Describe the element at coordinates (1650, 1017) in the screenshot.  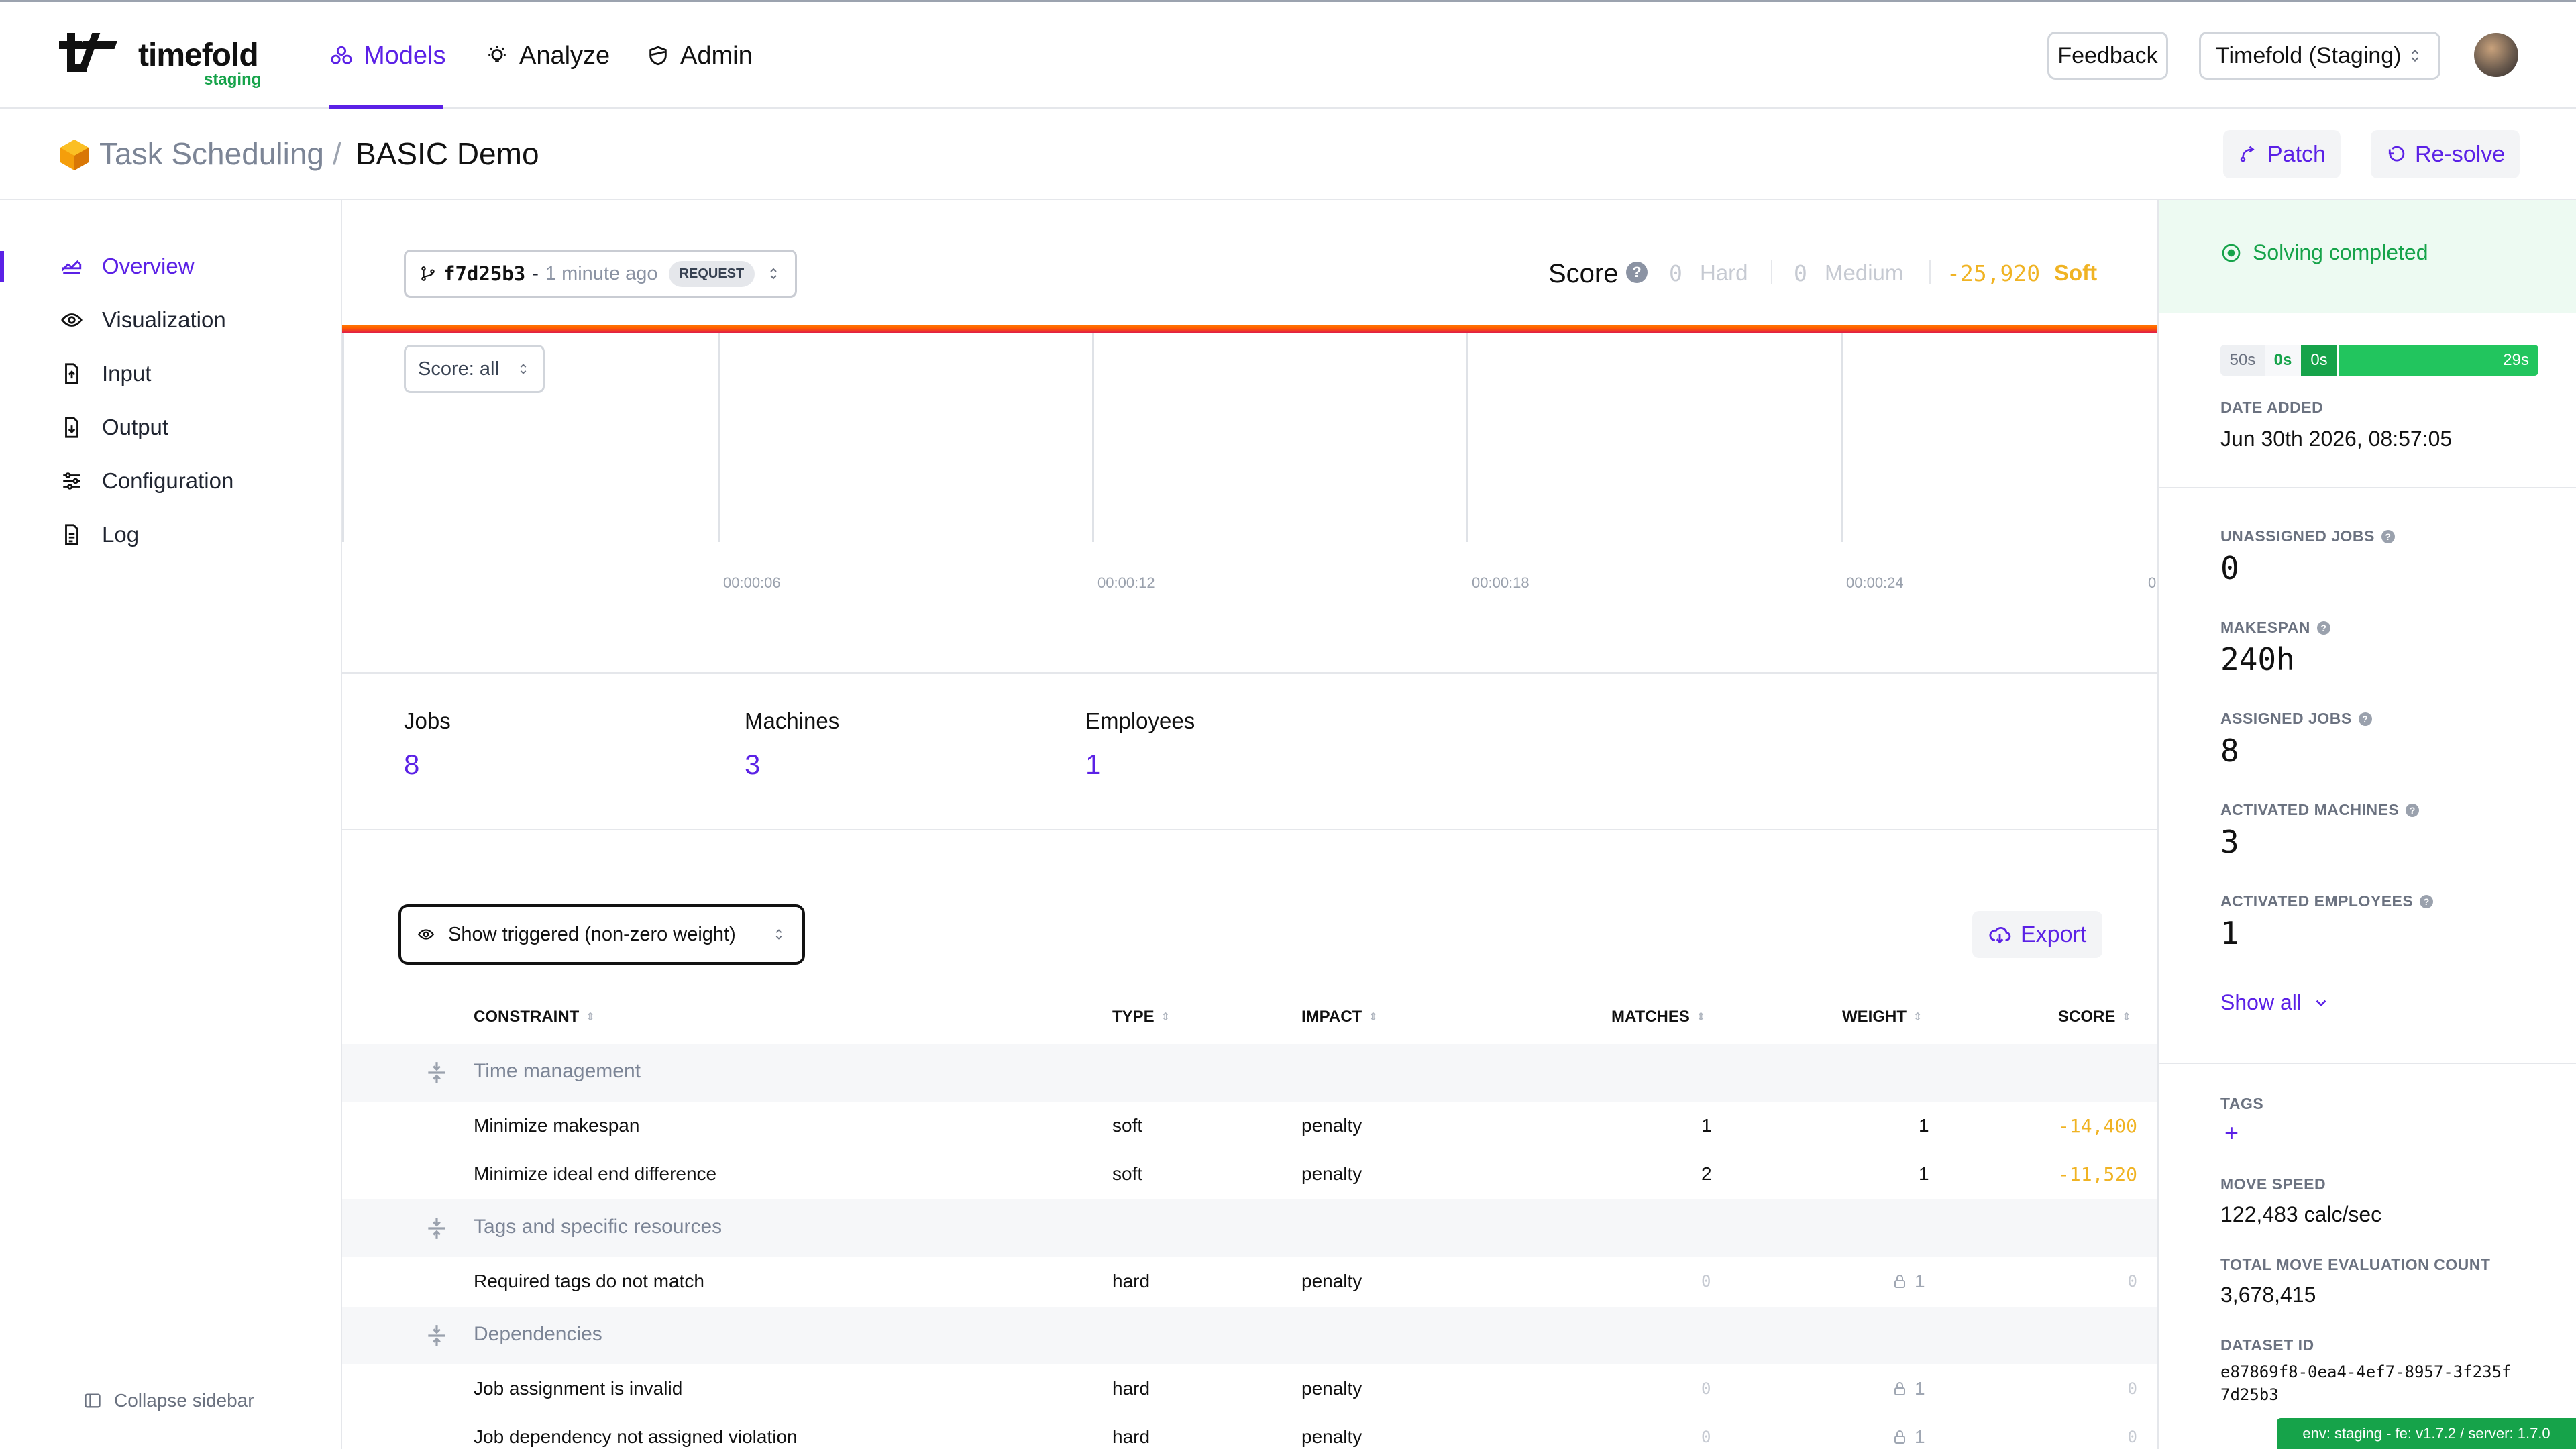
I see `column-label: MATCHES` at that location.